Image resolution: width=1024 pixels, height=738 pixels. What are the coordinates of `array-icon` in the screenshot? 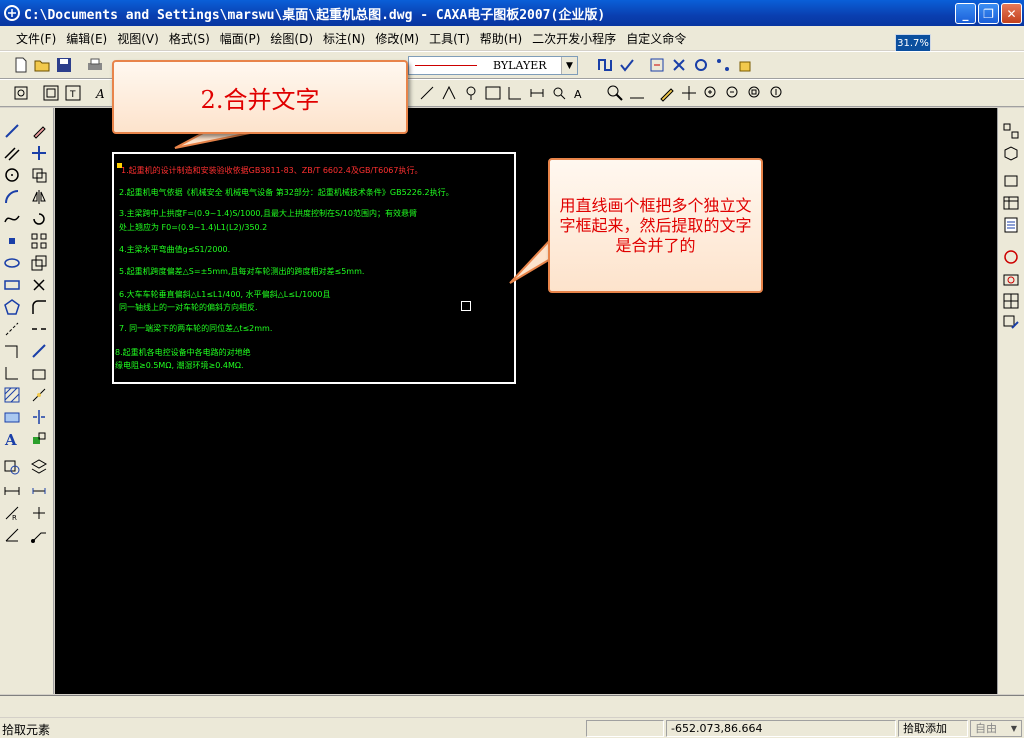 It's located at (39, 241).